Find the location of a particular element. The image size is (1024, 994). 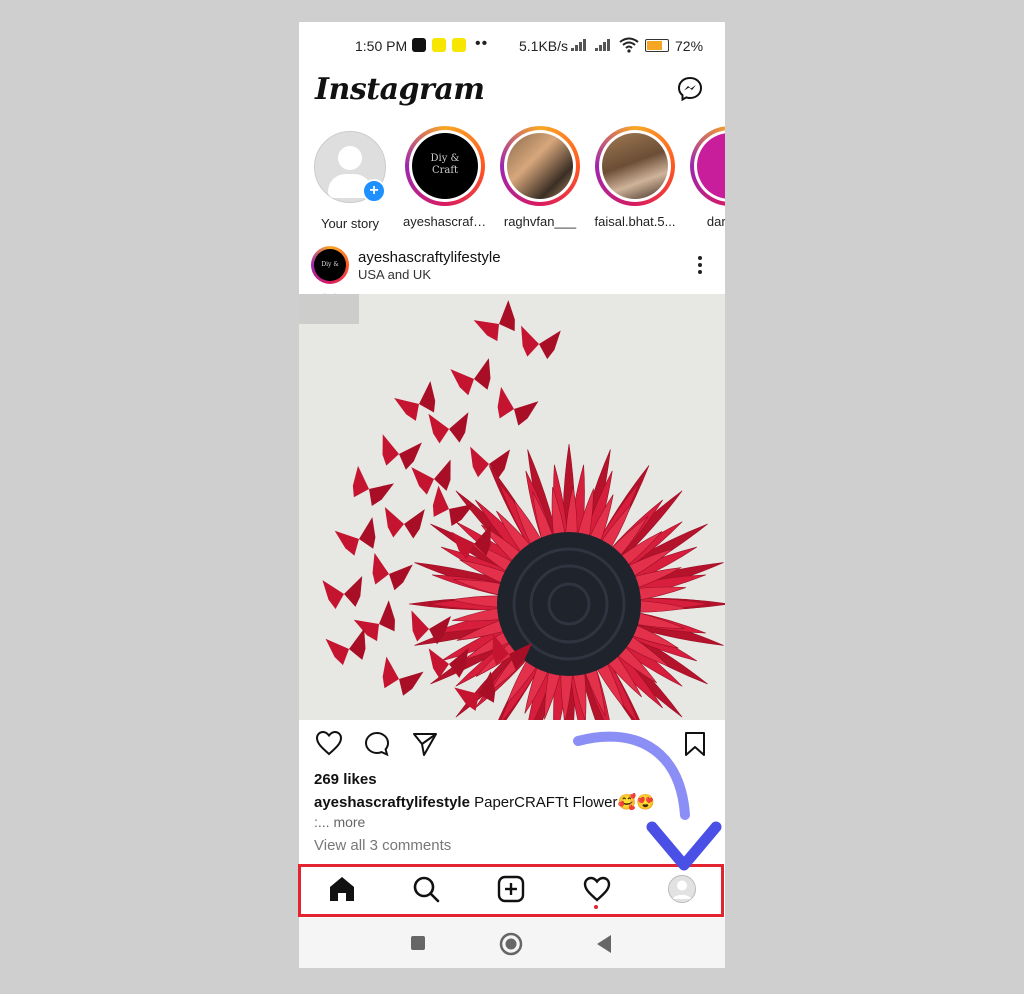

like-icon is located at coordinates (329, 743).